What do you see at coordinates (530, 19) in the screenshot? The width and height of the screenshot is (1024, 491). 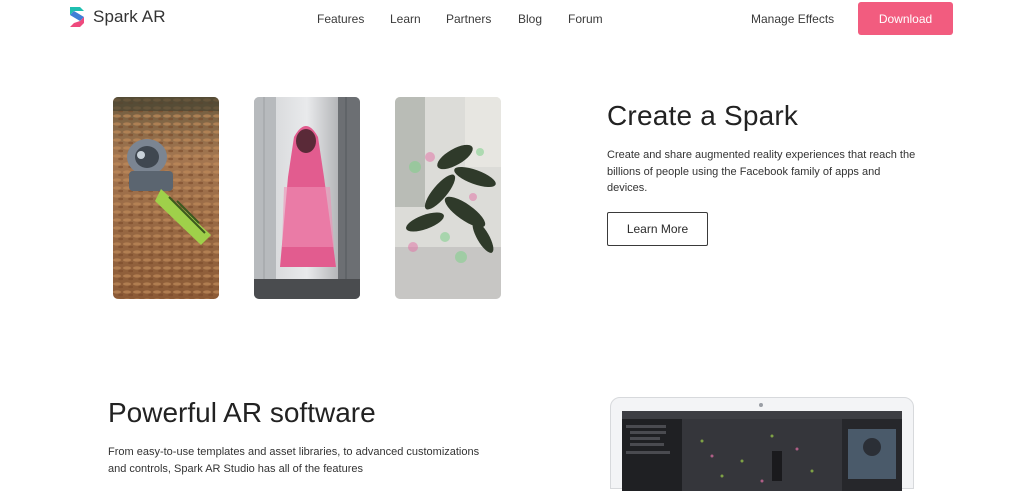 I see `nav-blog: Blog` at bounding box center [530, 19].